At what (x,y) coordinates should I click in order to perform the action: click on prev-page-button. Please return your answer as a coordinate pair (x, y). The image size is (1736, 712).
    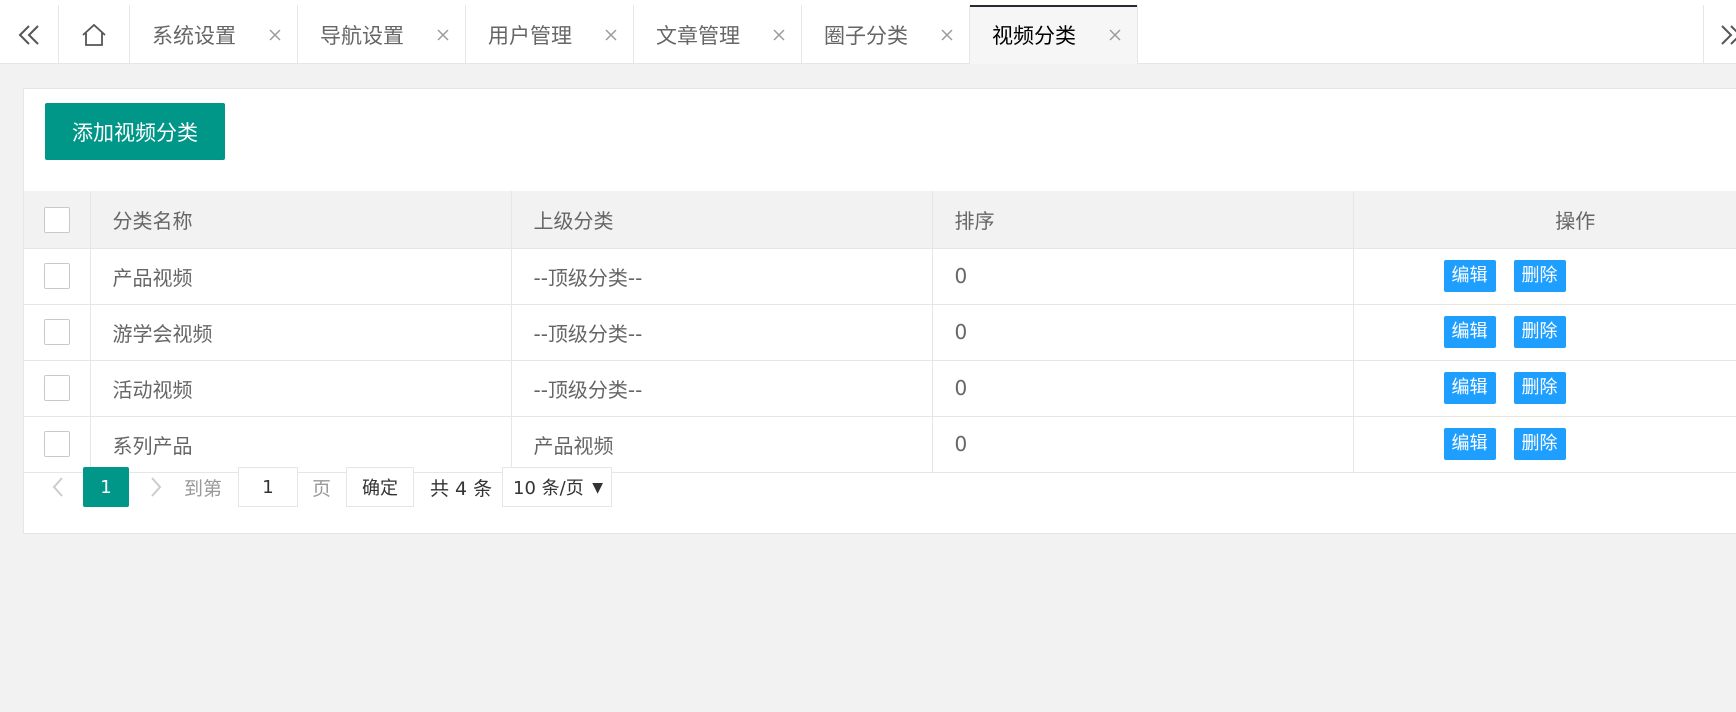
    Looking at the image, I should click on (58, 487).